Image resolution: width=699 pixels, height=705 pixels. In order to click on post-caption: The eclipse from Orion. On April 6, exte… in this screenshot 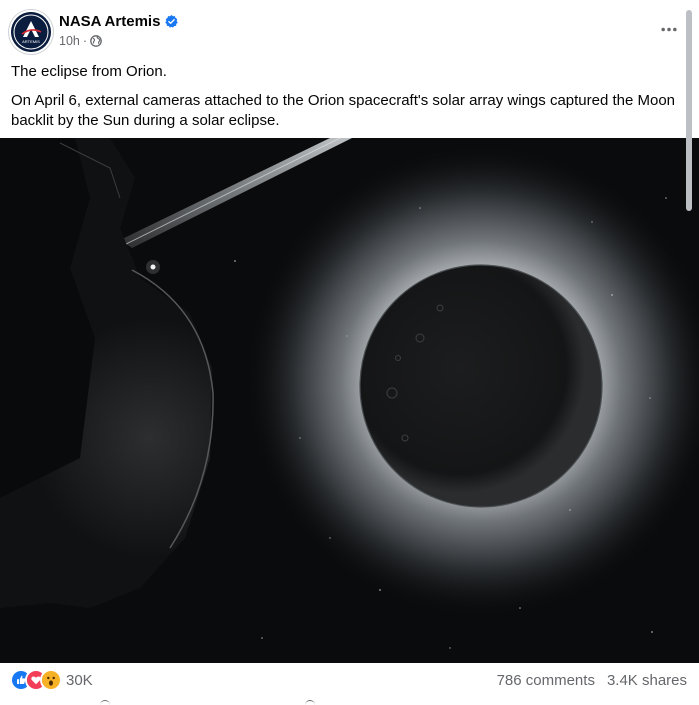, I will do `click(346, 101)`.